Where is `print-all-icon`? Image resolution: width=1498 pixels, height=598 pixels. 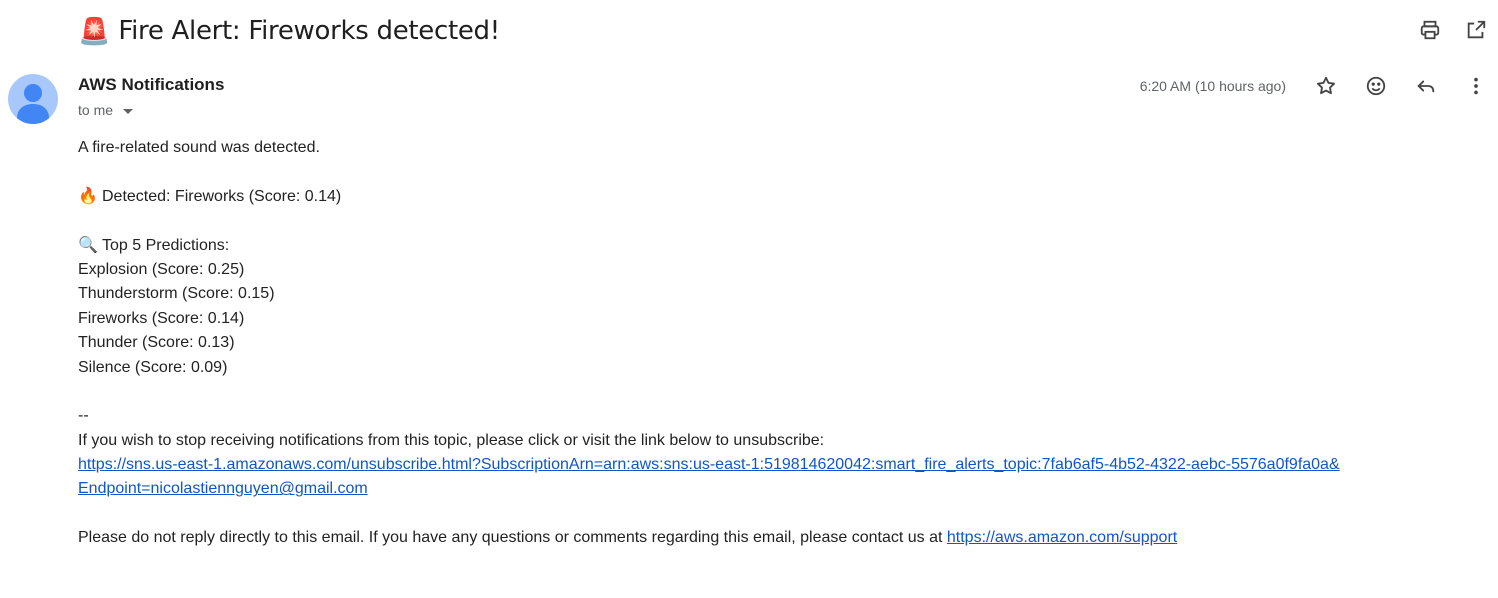
print-all-icon is located at coordinates (1430, 30).